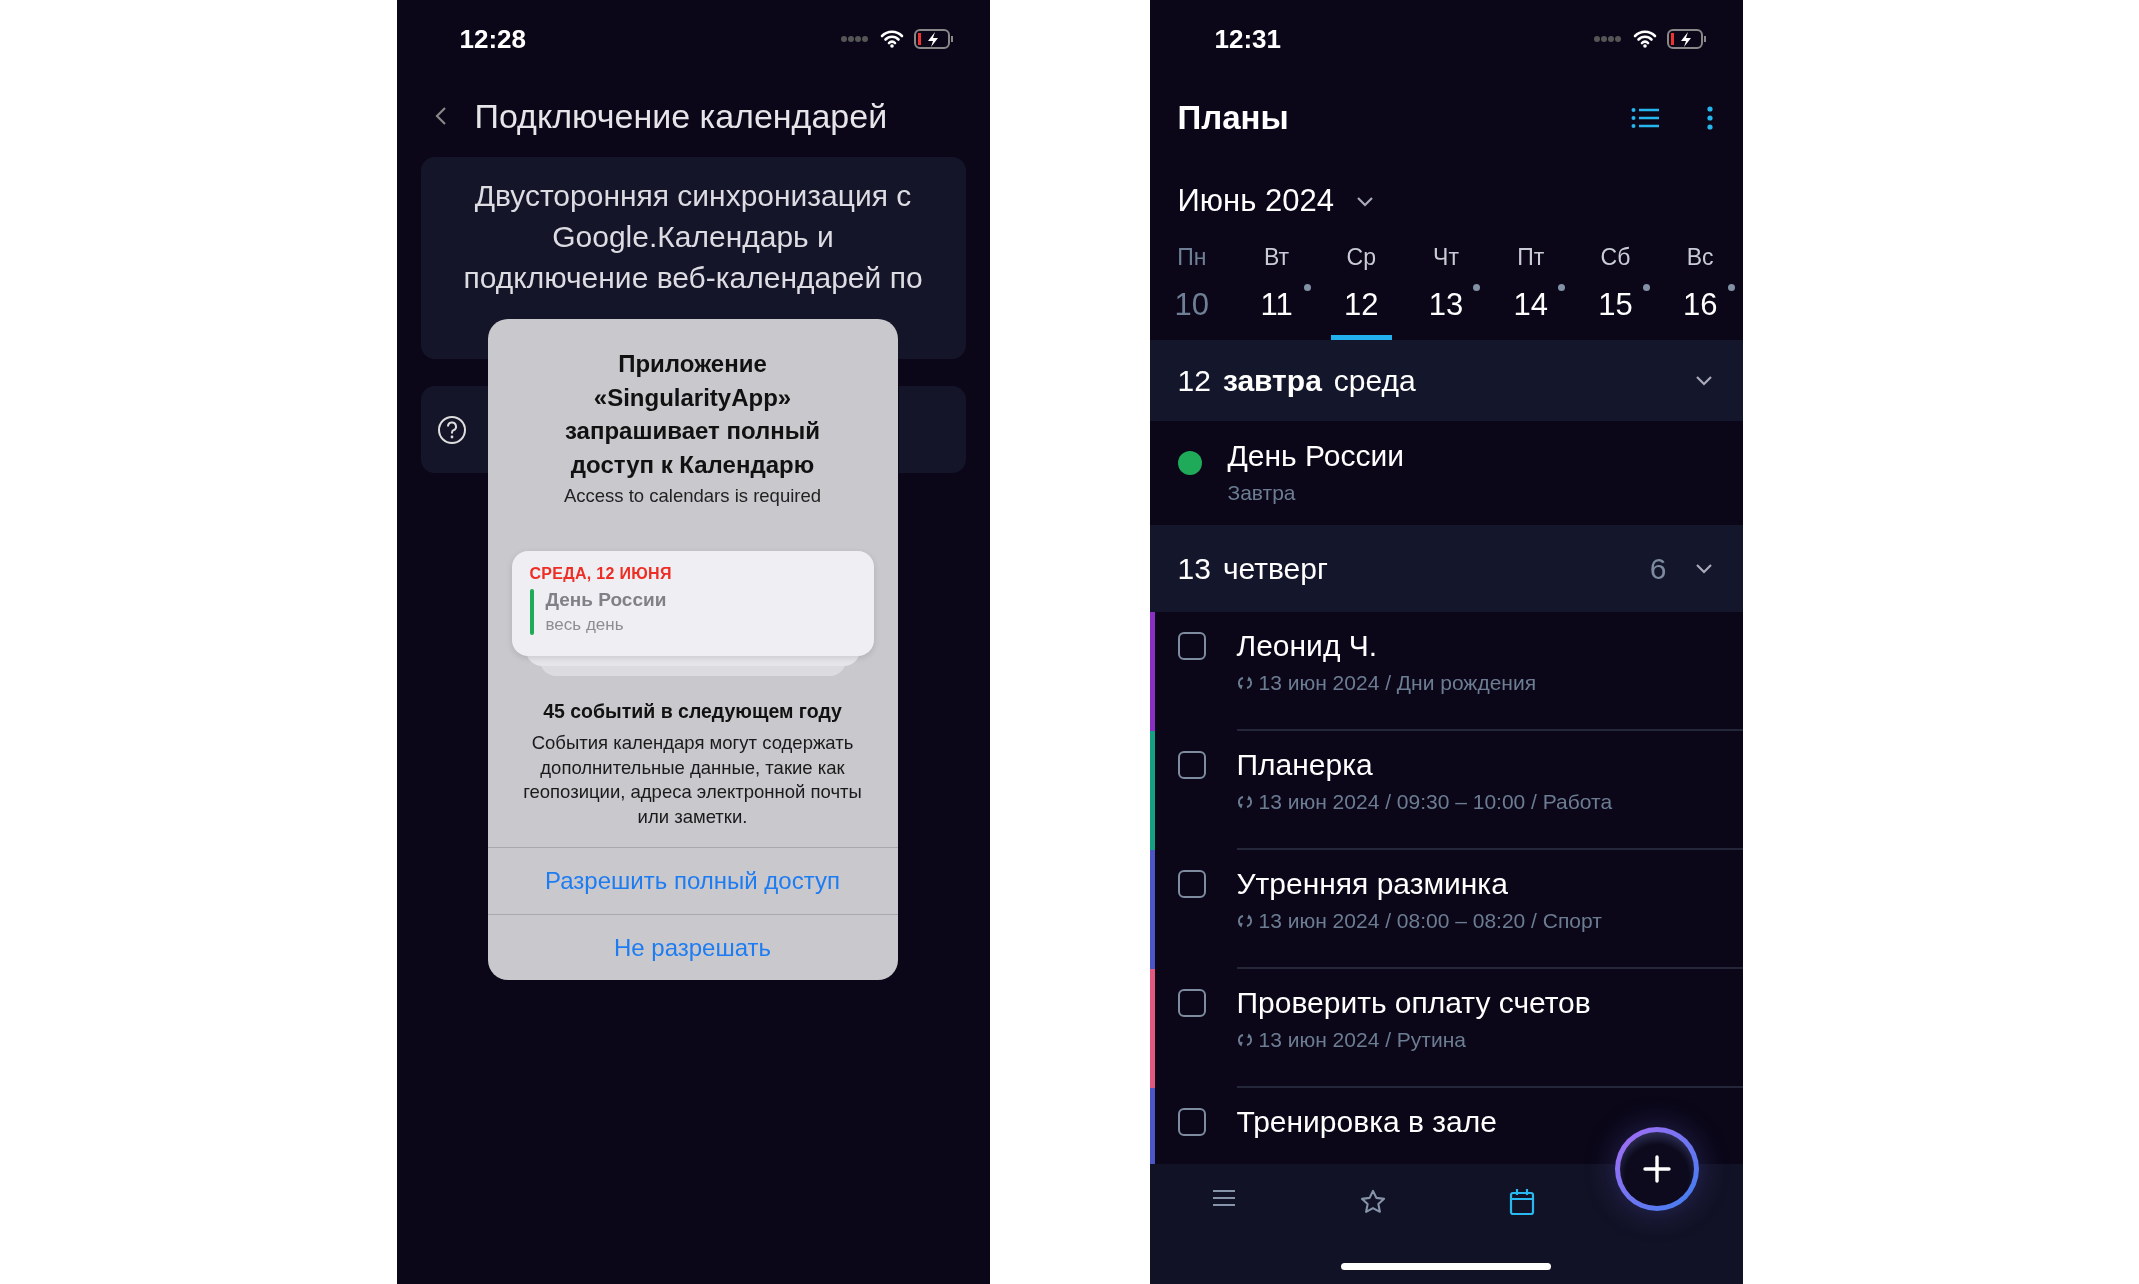 The height and width of the screenshot is (1284, 2139). Describe the element at coordinates (1261, 493) in the screenshot. I see `event-subtitle: Завтра` at that location.